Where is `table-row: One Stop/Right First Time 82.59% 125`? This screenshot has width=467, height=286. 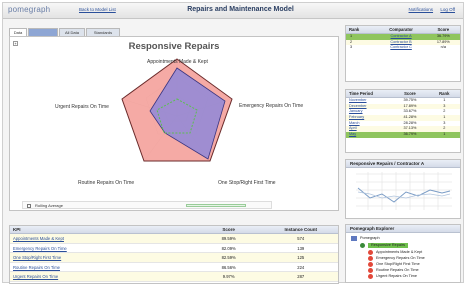 table-row: One Stop/Right First Time 82.59% 125 is located at coordinates (174, 258).